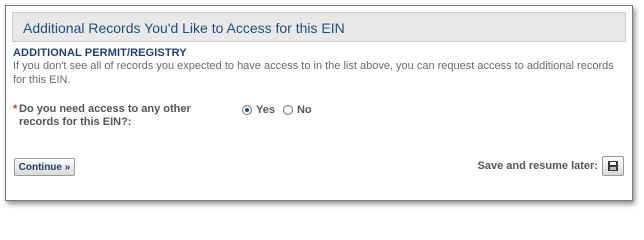 The width and height of the screenshot is (644, 240). Describe the element at coordinates (537, 166) in the screenshot. I see `save-resume-label: Save and resume later:` at that location.